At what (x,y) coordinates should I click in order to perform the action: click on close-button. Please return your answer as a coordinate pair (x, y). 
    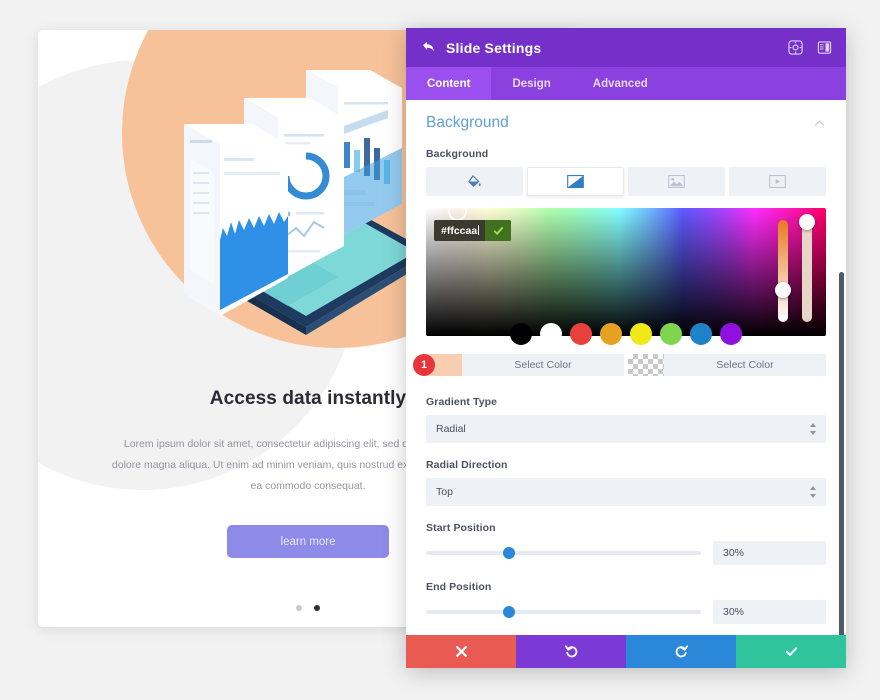
    Looking at the image, I should click on (461, 651).